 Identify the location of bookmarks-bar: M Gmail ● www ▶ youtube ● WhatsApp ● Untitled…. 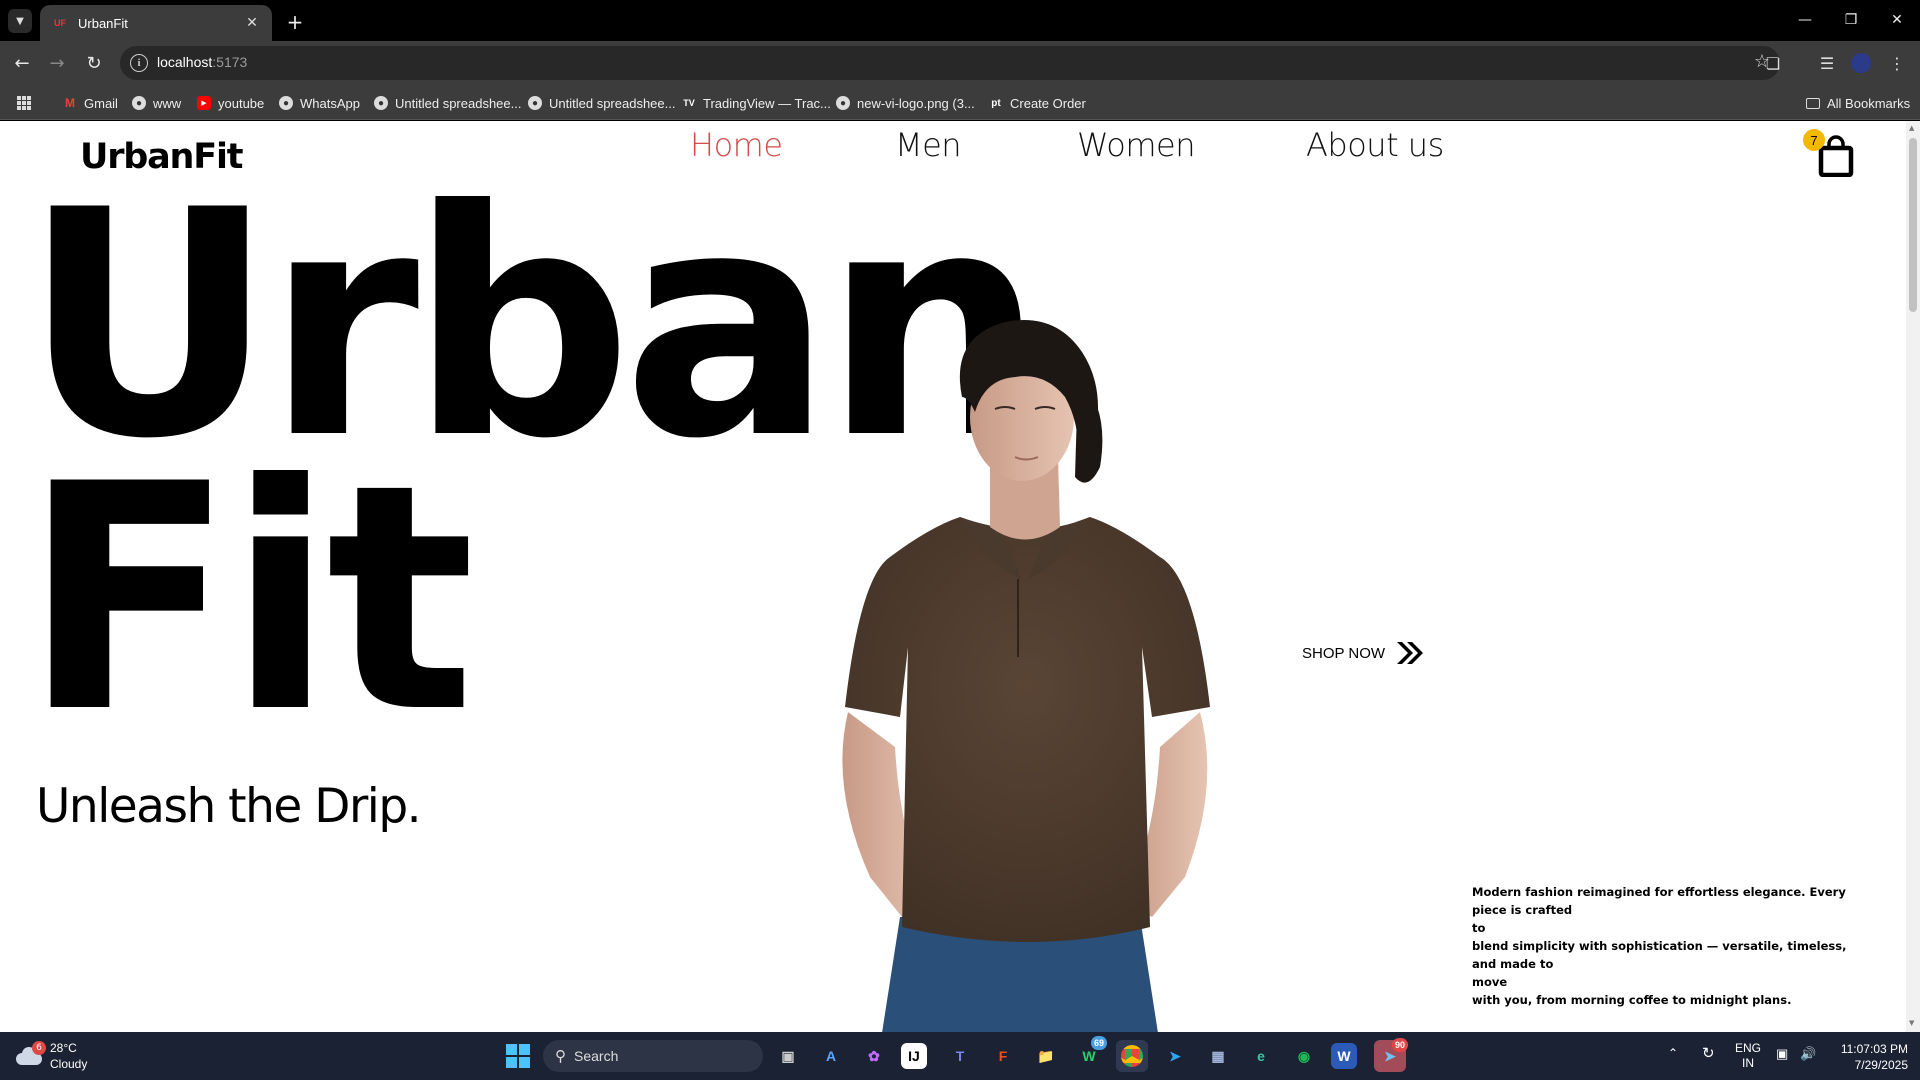
(960, 102).